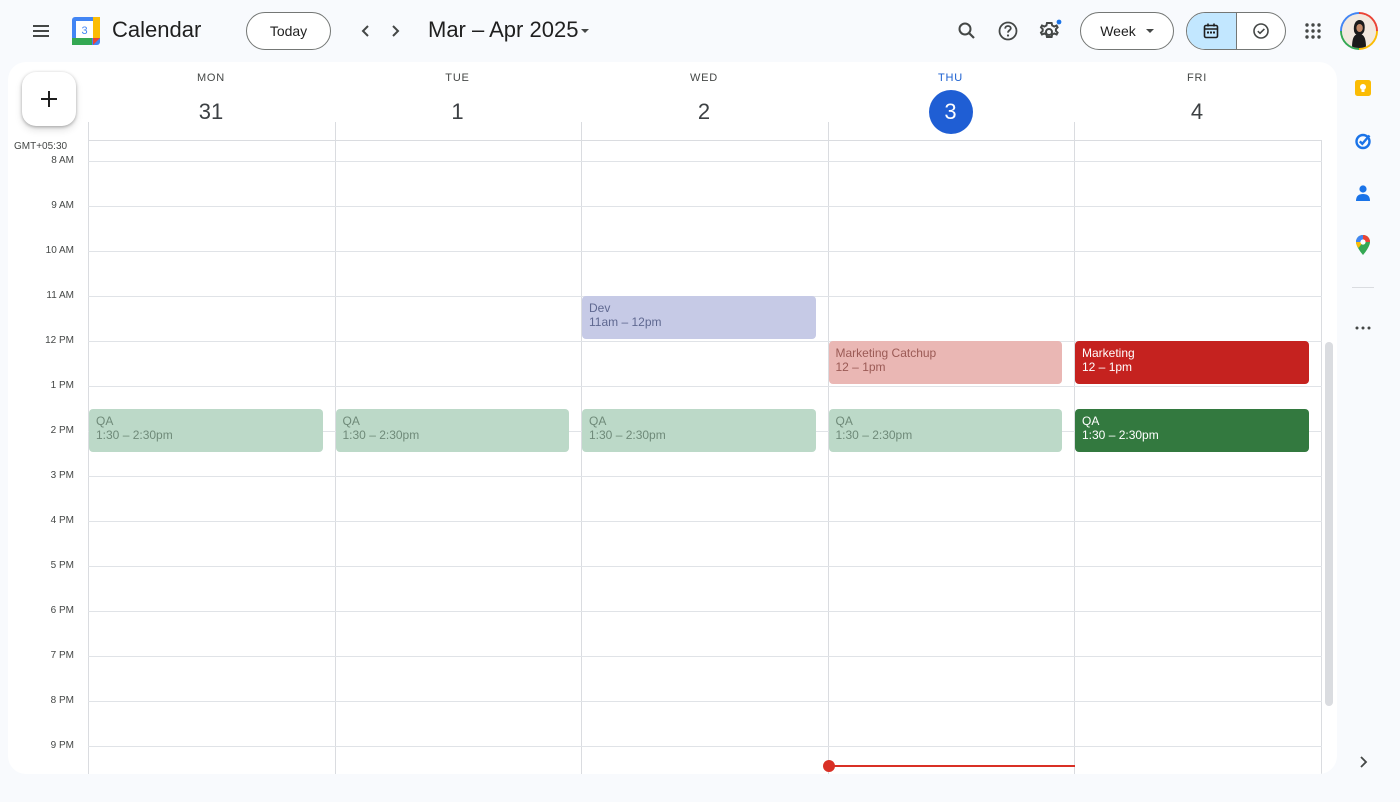  I want to click on more-icon, so click(1363, 328).